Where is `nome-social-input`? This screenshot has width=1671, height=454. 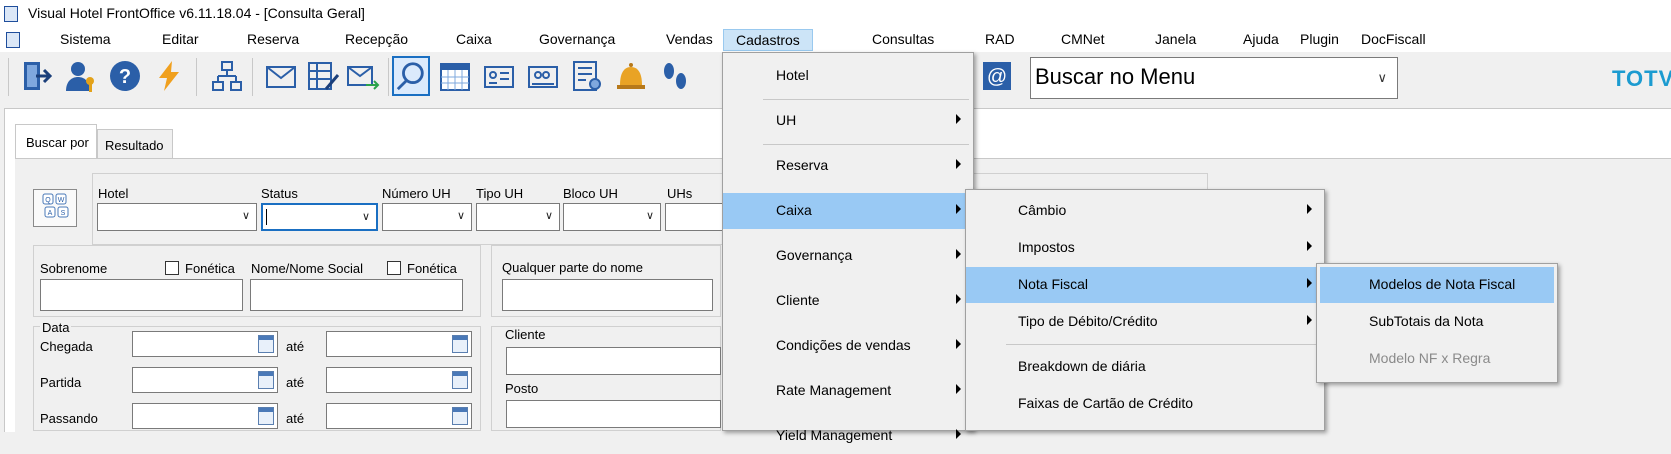
nome-social-input is located at coordinates (356, 295).